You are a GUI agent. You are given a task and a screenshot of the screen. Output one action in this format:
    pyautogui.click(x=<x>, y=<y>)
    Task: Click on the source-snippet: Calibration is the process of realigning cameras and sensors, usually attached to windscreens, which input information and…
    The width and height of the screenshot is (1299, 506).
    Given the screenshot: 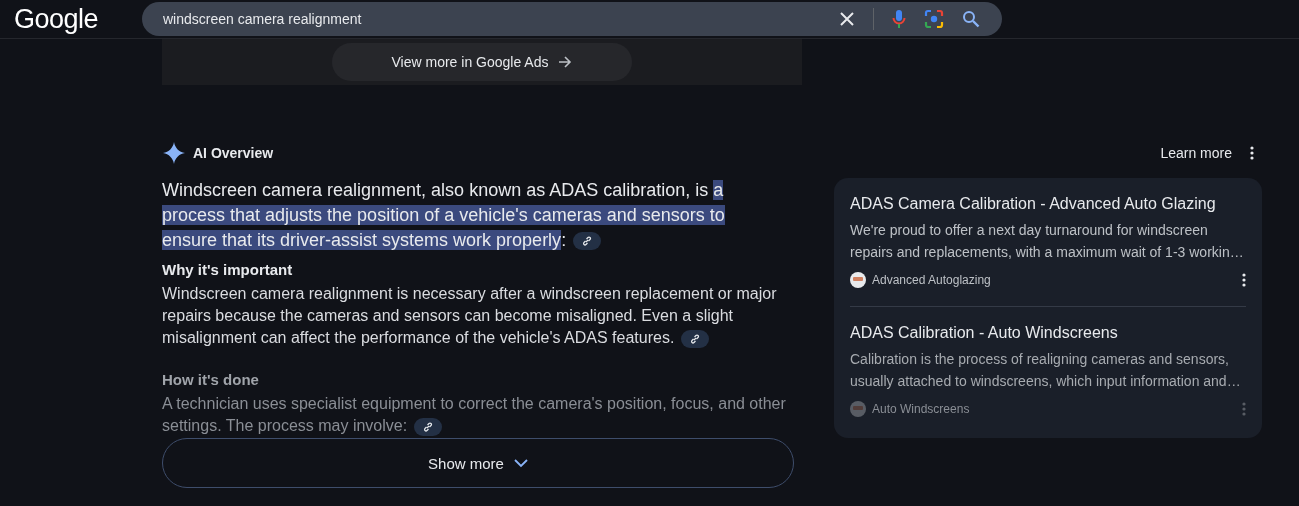 What is the action you would take?
    pyautogui.click(x=1046, y=370)
    